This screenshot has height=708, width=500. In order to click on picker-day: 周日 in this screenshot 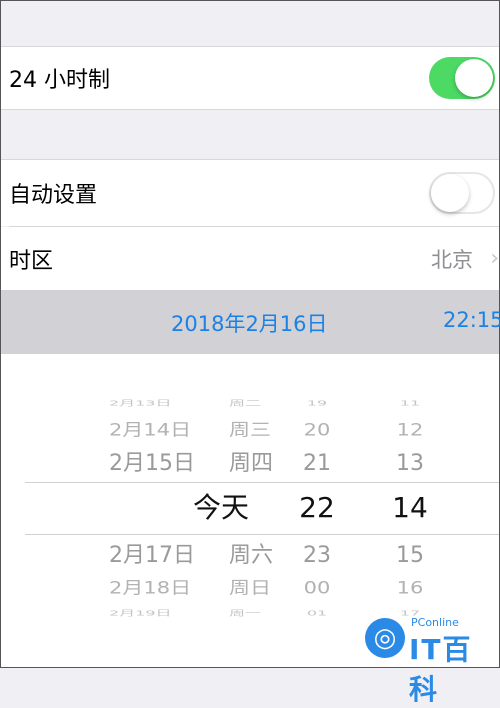, I will do `click(250, 588)`.